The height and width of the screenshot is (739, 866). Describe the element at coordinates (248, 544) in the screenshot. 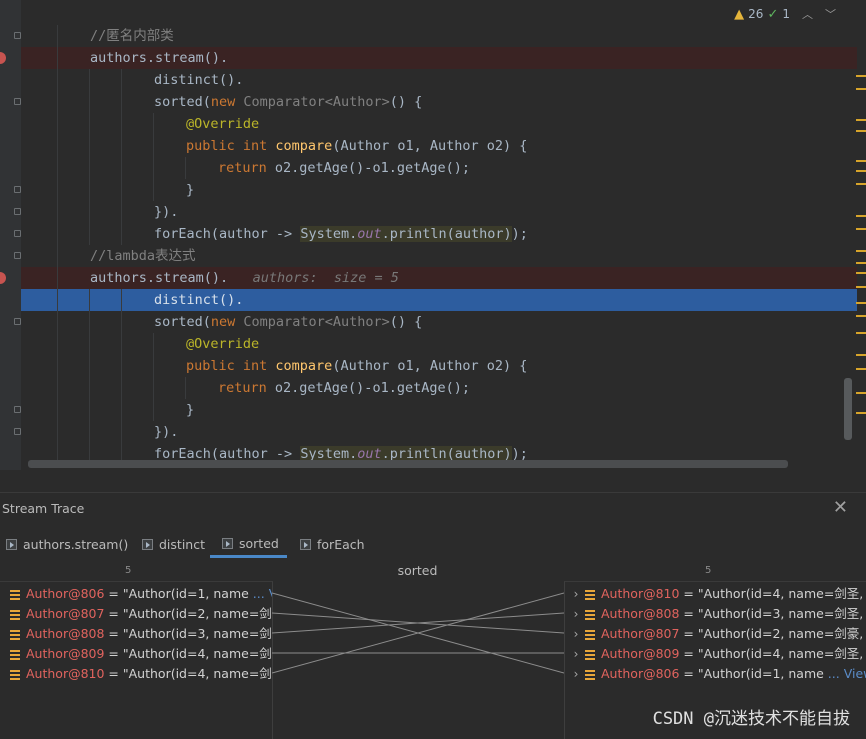

I see `tab-sorted: sorted` at that location.